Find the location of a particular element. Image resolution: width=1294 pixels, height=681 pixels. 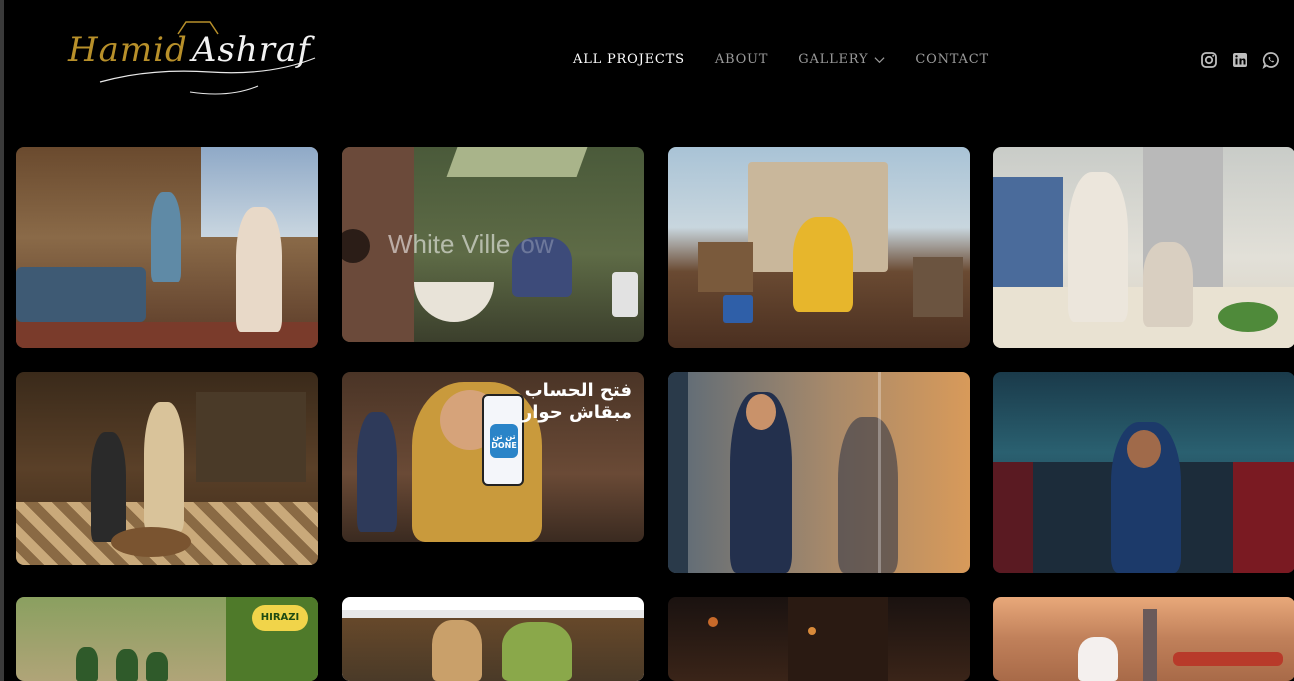

hirazi-badge: HIRAZI is located at coordinates (280, 618).